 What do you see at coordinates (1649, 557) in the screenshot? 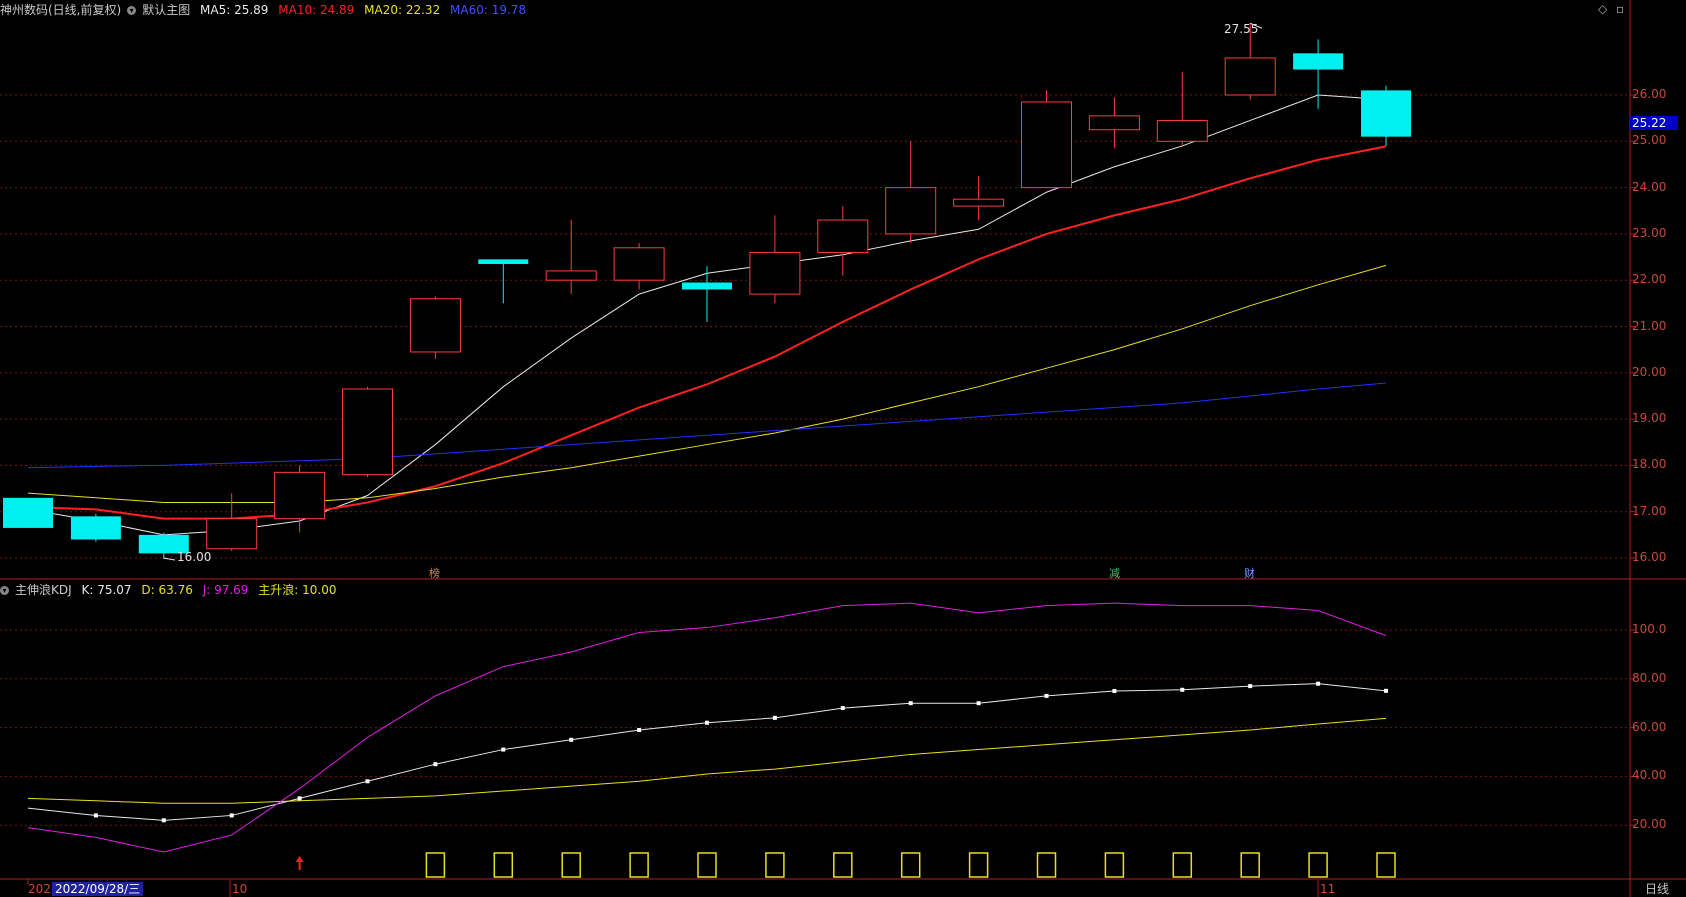
I see `price-tick-label: 16.00` at bounding box center [1649, 557].